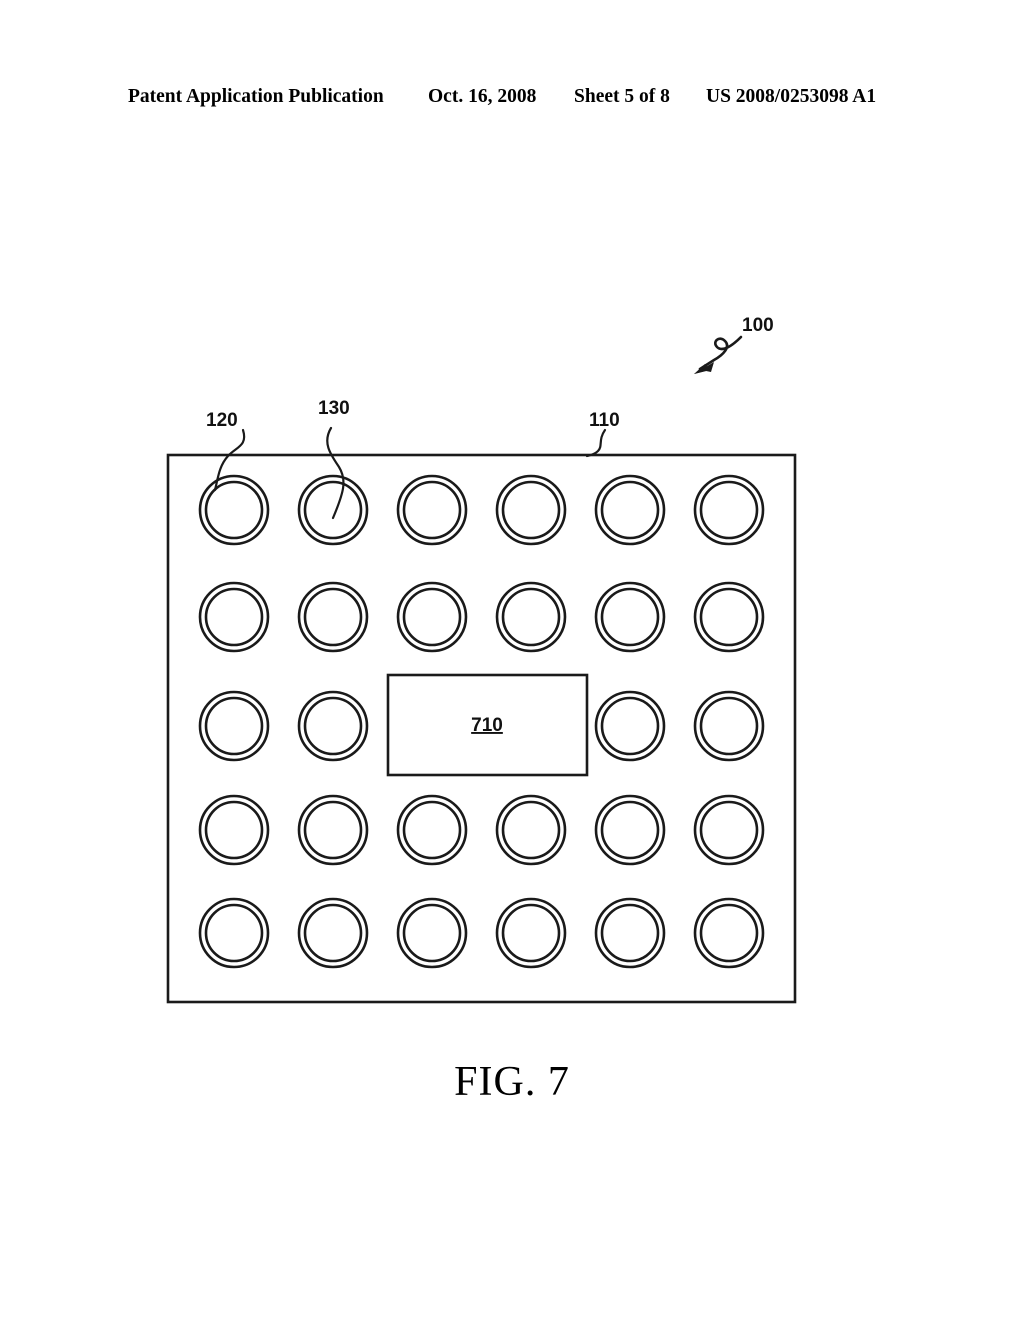  Describe the element at coordinates (334, 408) in the screenshot. I see `reference-label-130: 130` at that location.